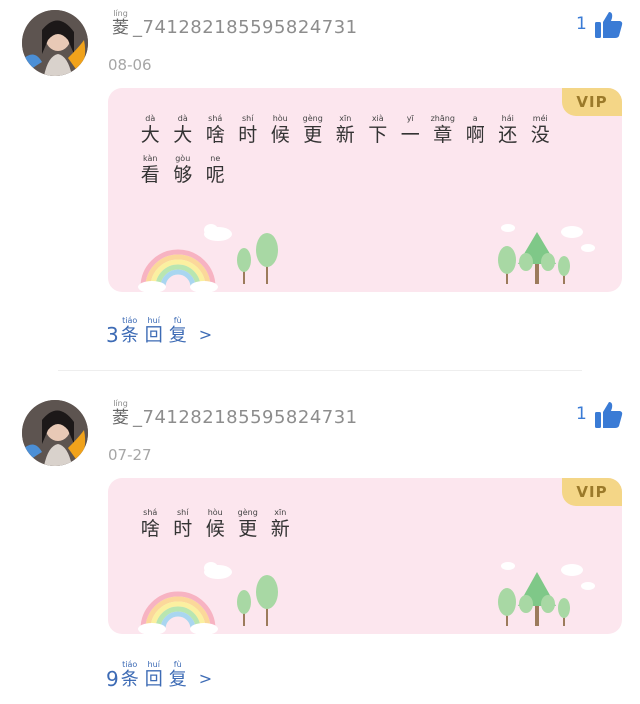 The width and height of the screenshot is (640, 704). Describe the element at coordinates (280, 135) in the screenshot. I see `hanzi: 候` at that location.